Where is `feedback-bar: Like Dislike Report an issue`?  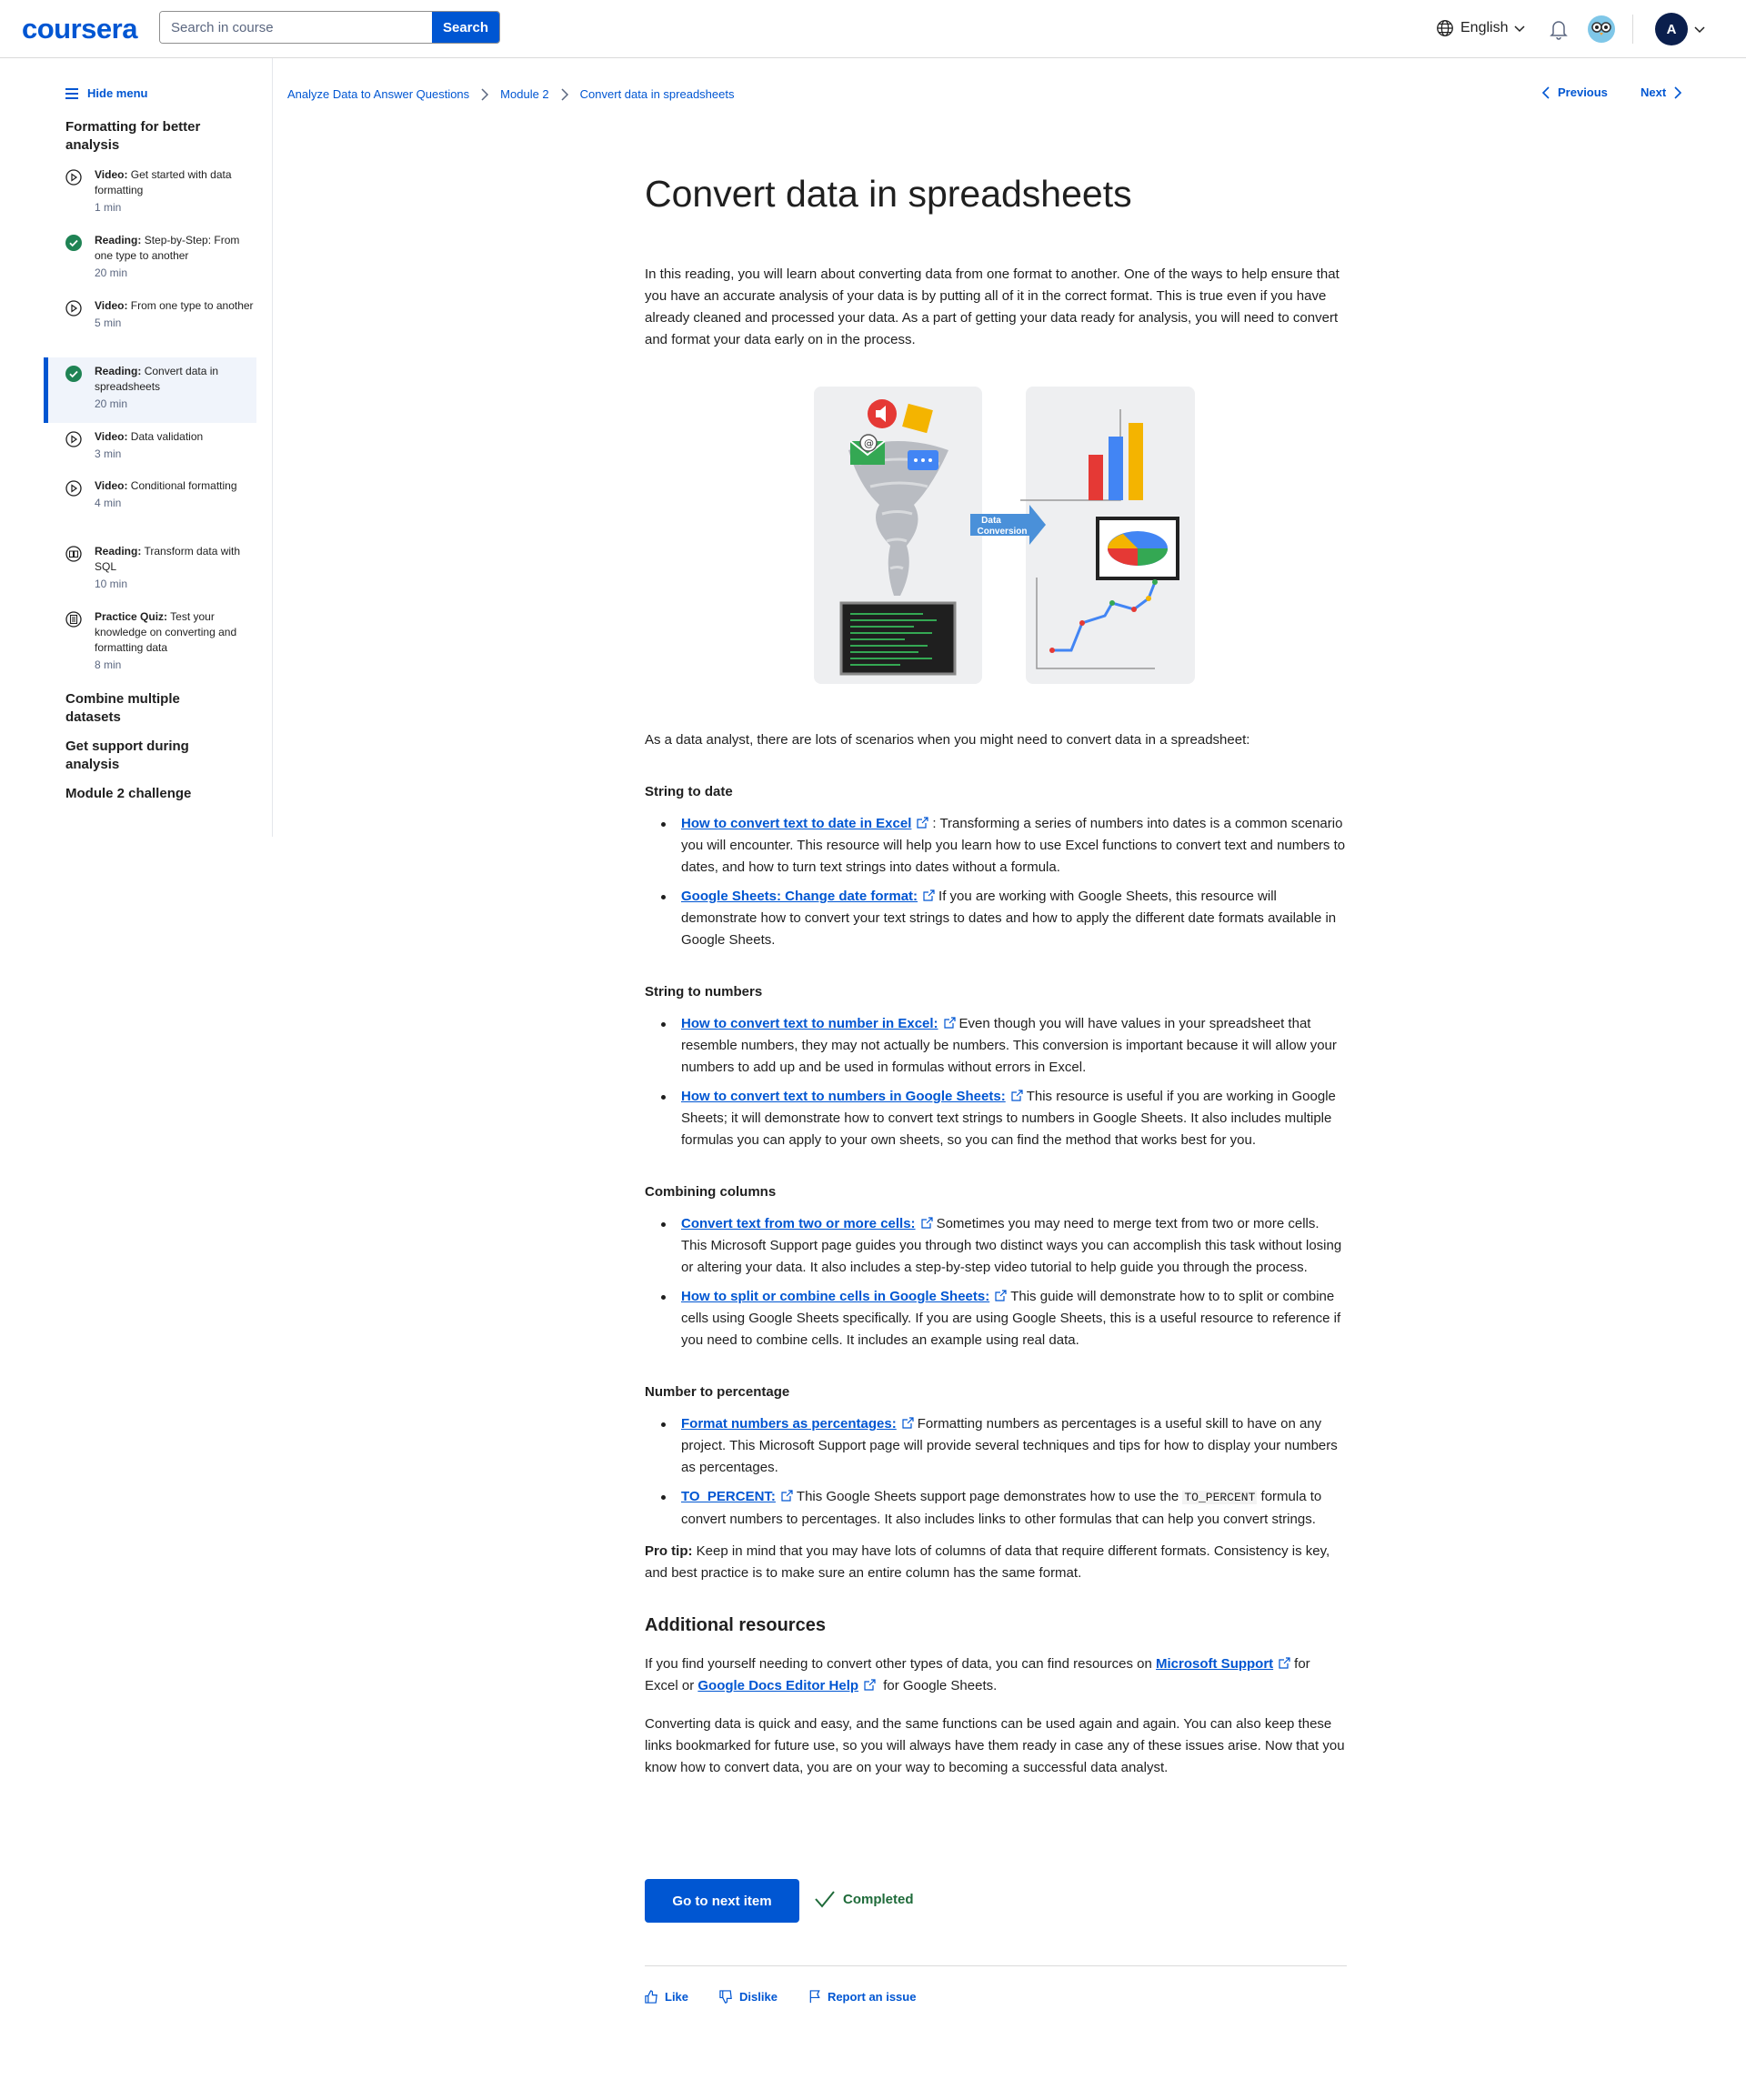 feedback-bar: Like Dislike Report an issue is located at coordinates (780, 1997).